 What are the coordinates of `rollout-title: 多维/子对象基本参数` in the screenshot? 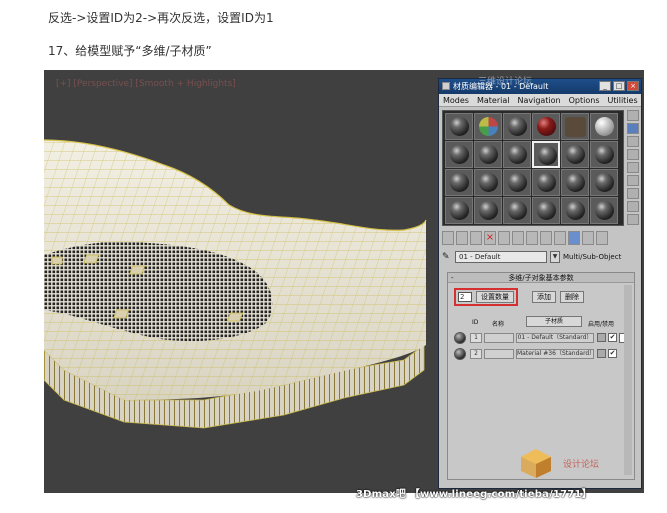 It's located at (541, 278).